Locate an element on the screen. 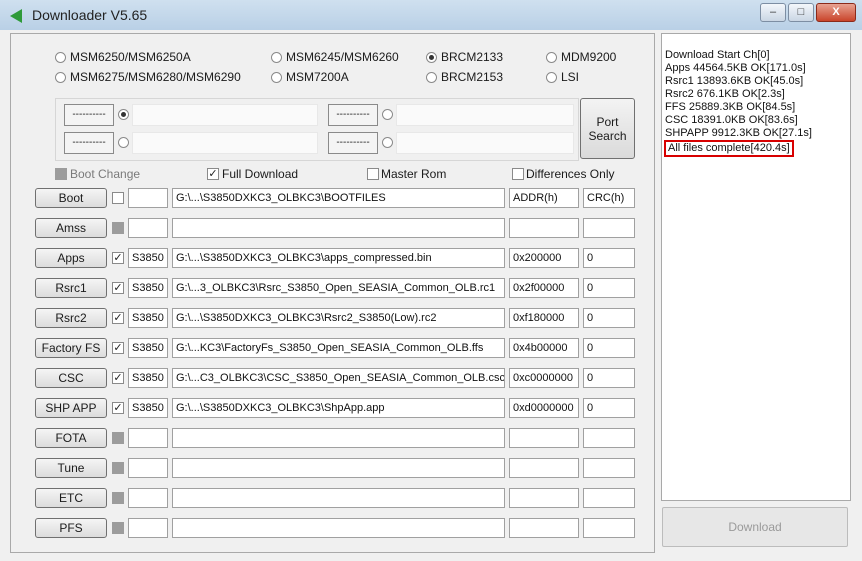 The width and height of the screenshot is (862, 561). row-button-rsrc1: Rsrc1 is located at coordinates (71, 288).